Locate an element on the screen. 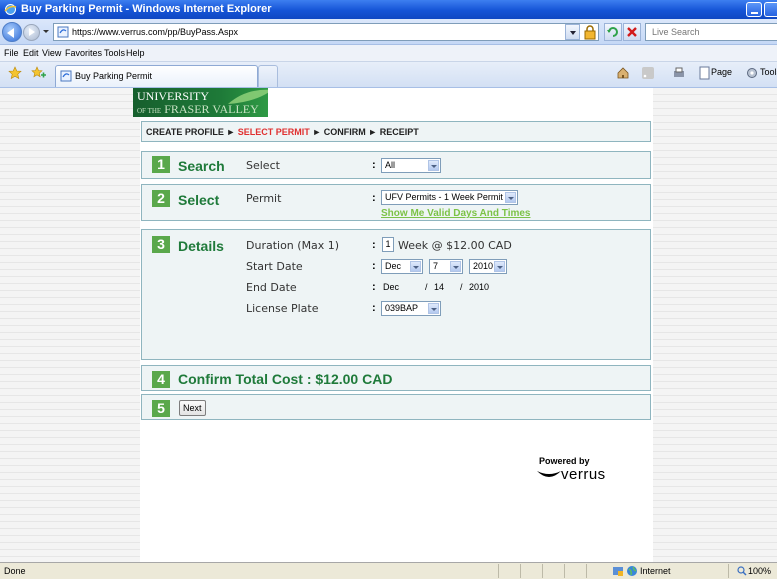  address-input: https://www.verrus.com/pp/BuyPass.Aspx is located at coordinates (326, 32).